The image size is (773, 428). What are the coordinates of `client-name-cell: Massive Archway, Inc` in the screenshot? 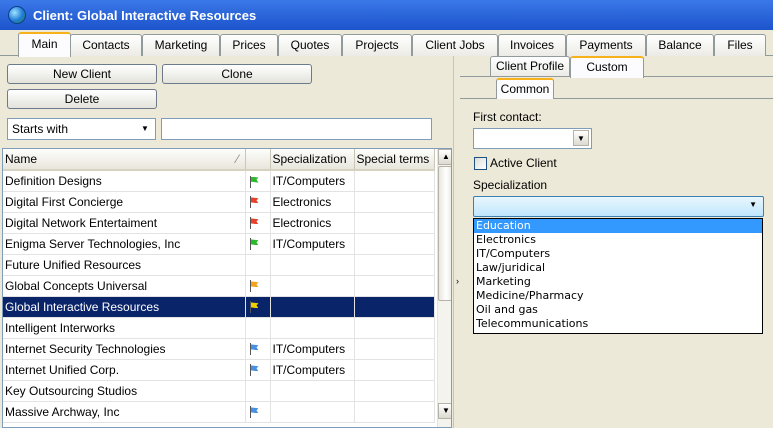 It's located at (124, 412).